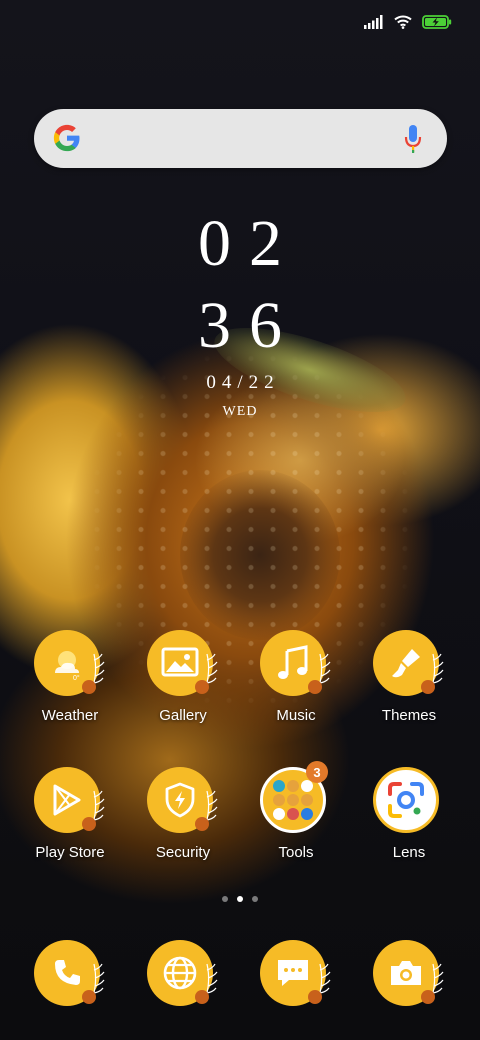 Image resolution: width=480 pixels, height=1040 pixels. What do you see at coordinates (413, 139) in the screenshot?
I see `microphone-icon` at bounding box center [413, 139].